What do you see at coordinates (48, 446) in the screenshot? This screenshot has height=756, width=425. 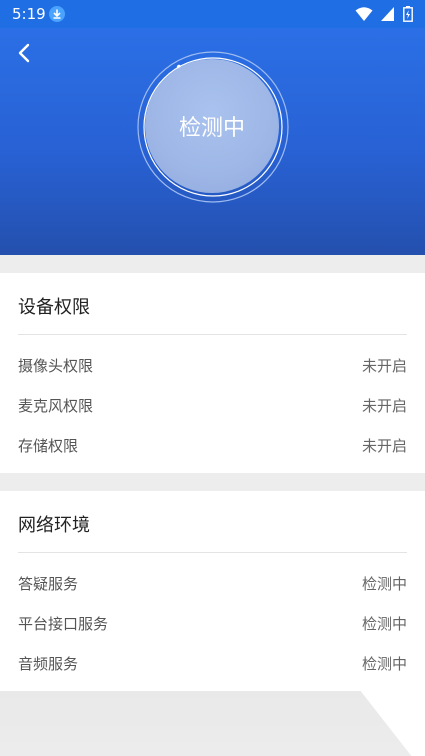 I see `item-name: 存储权限` at bounding box center [48, 446].